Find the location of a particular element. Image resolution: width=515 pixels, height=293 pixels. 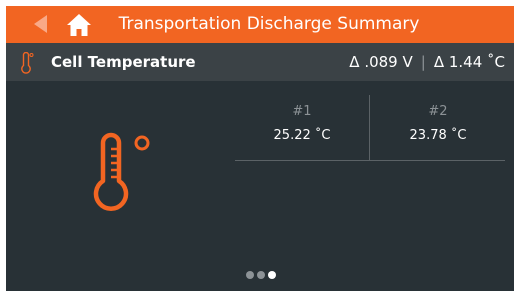

row-divider is located at coordinates (370, 160).